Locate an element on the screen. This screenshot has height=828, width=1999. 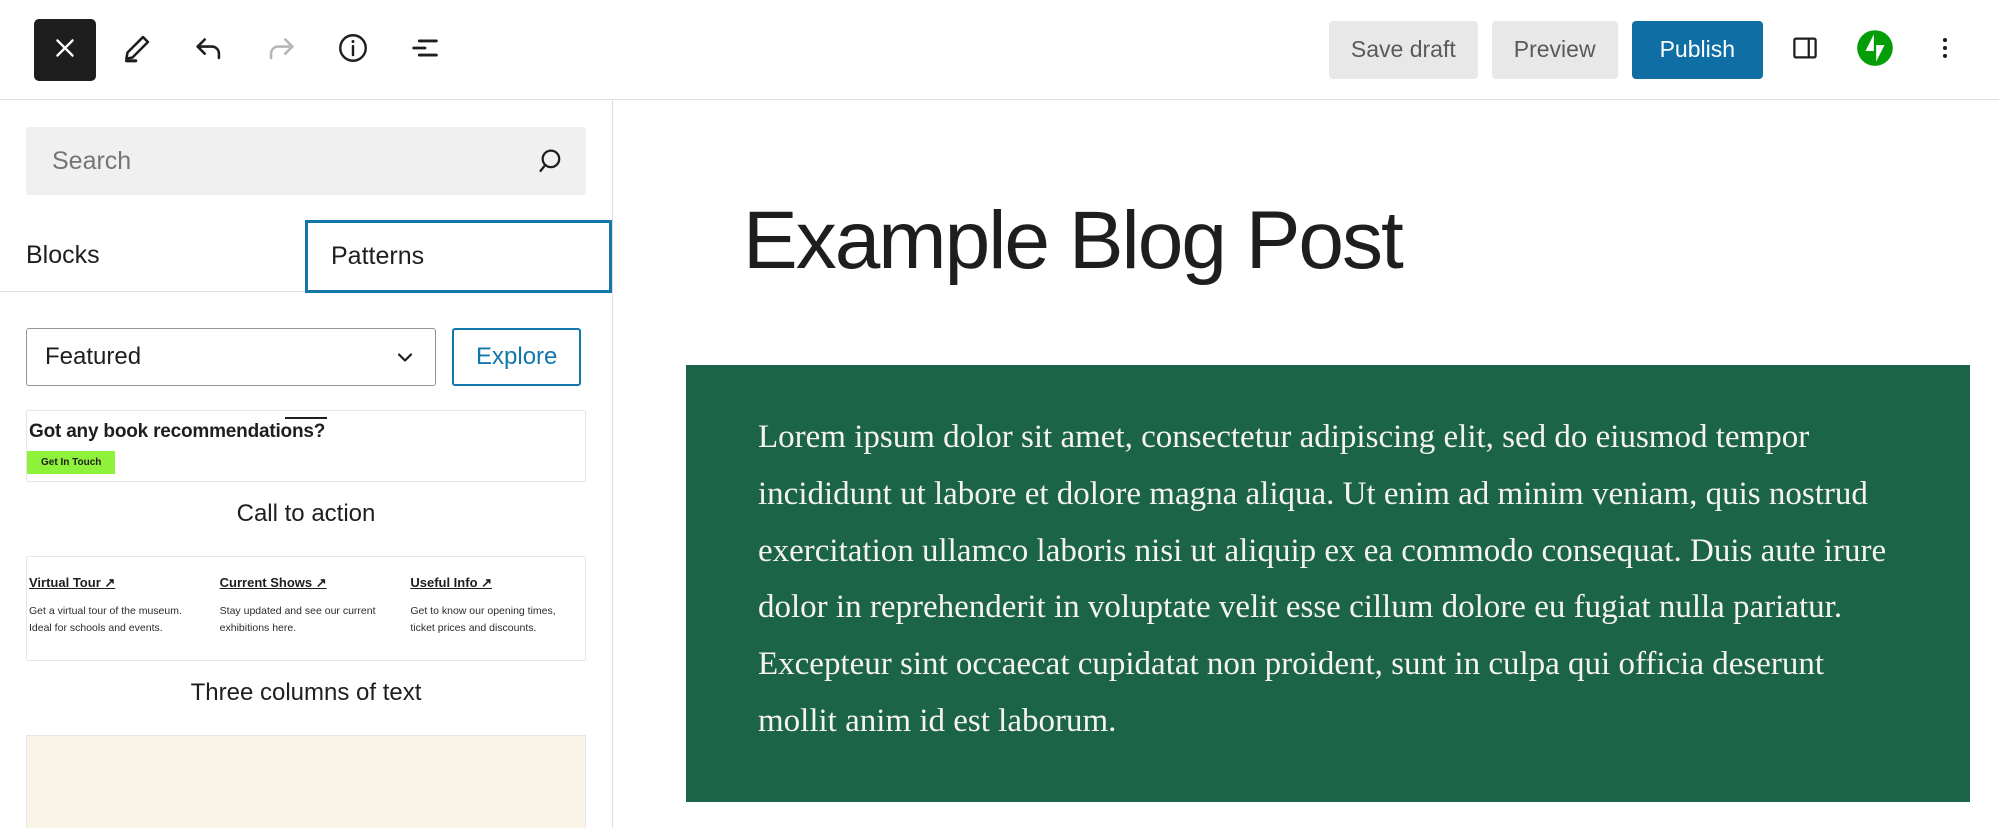
search-input is located at coordinates (306, 161).